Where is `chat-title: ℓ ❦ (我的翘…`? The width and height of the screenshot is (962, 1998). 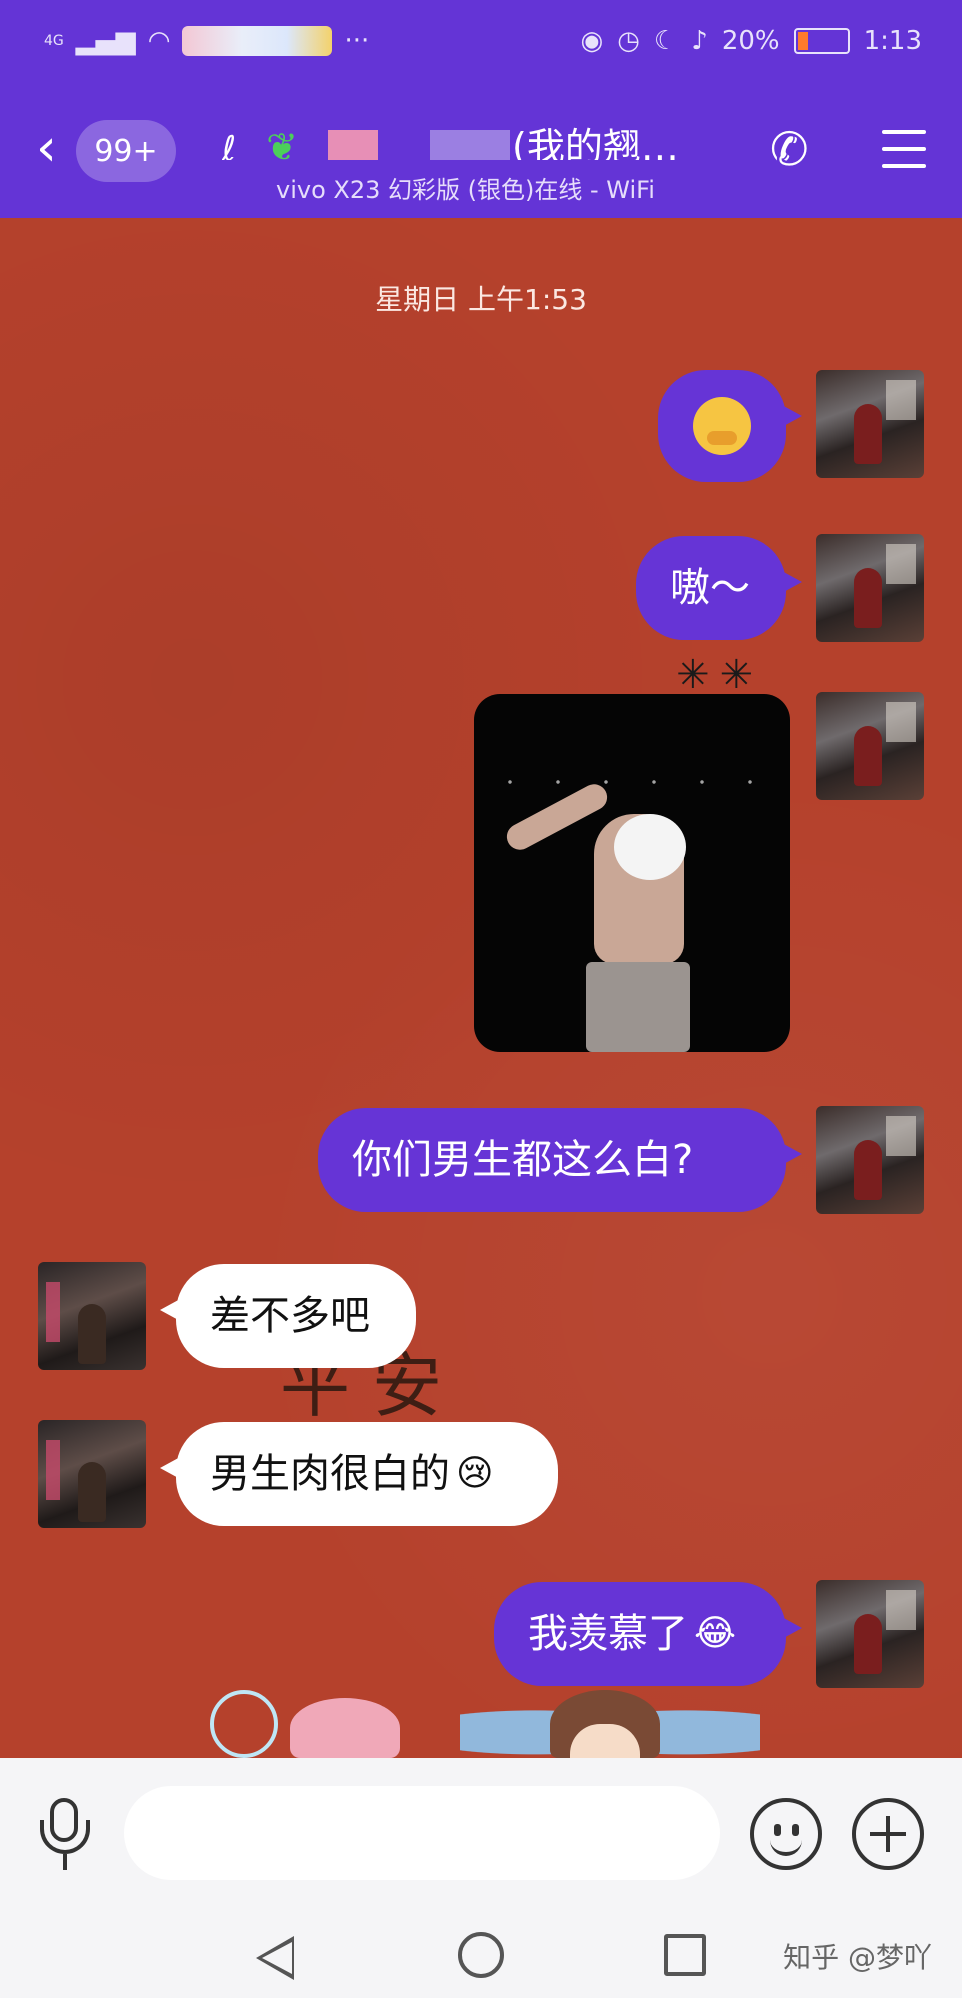
chat-title: ℓ ❦ (我的翘… is located at coordinates (482, 138).